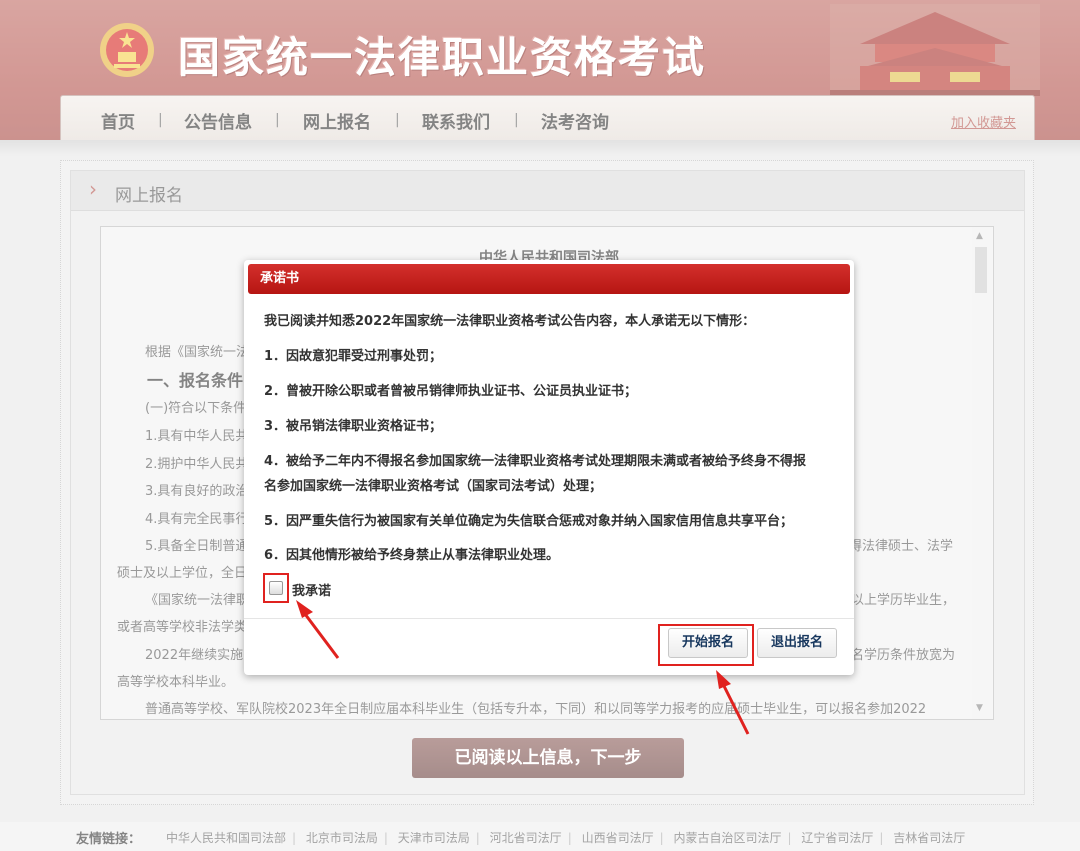  I want to click on arrow-to-checkbox, so click(320, 634).